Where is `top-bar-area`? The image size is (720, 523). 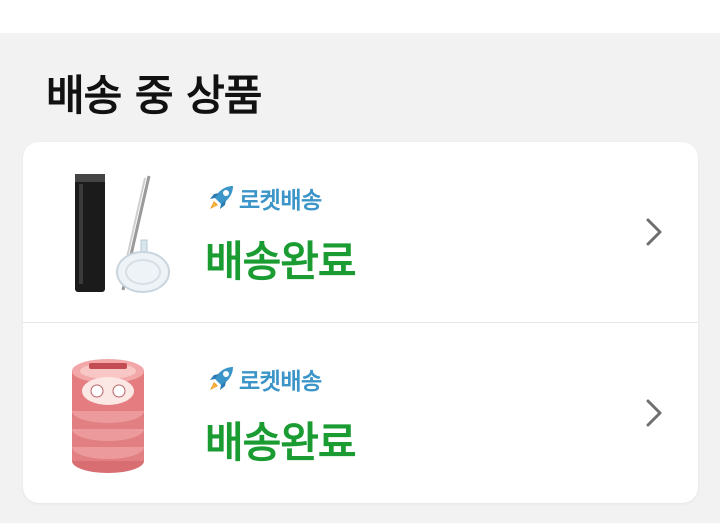 top-bar-area is located at coordinates (360, 16).